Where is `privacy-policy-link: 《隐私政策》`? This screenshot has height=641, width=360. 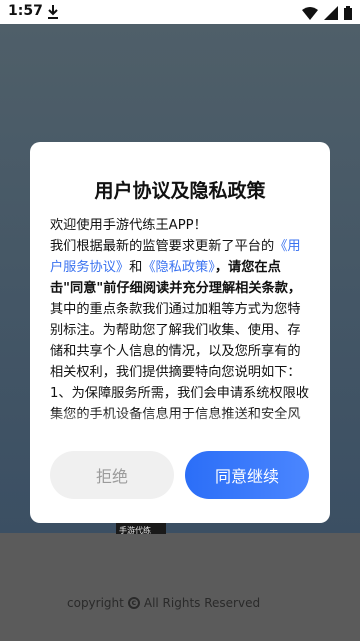
privacy-policy-link: 《隐私政策》 is located at coordinates (178, 267).